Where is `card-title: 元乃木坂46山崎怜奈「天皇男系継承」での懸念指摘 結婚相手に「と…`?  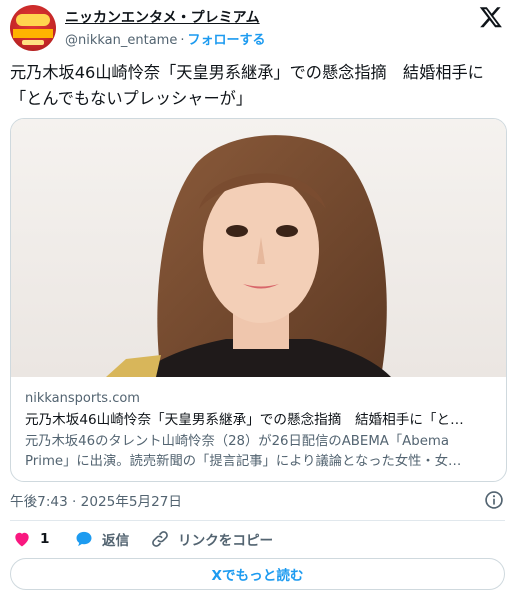 card-title: 元乃木坂46山崎怜奈「天皇男系継承」での懸念指摘 結婚相手に「と… is located at coordinates (260, 420).